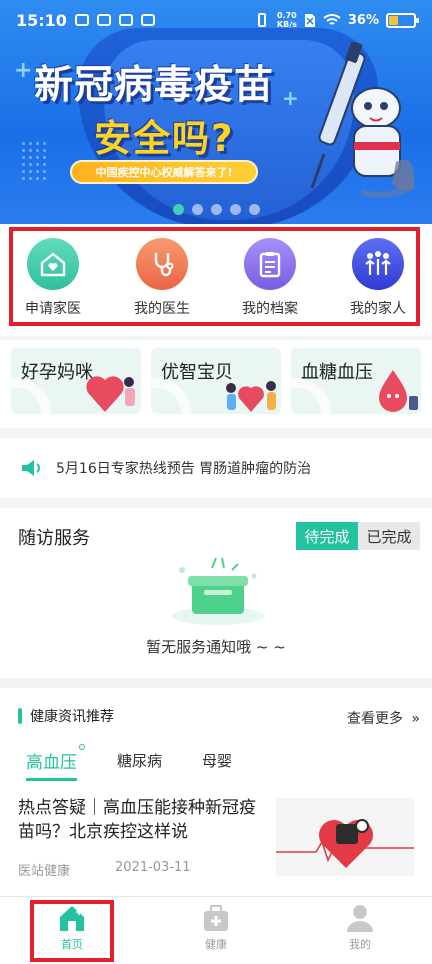 This screenshot has height=964, width=432. I want to click on card-baby: 优智宝贝, so click(216, 381).